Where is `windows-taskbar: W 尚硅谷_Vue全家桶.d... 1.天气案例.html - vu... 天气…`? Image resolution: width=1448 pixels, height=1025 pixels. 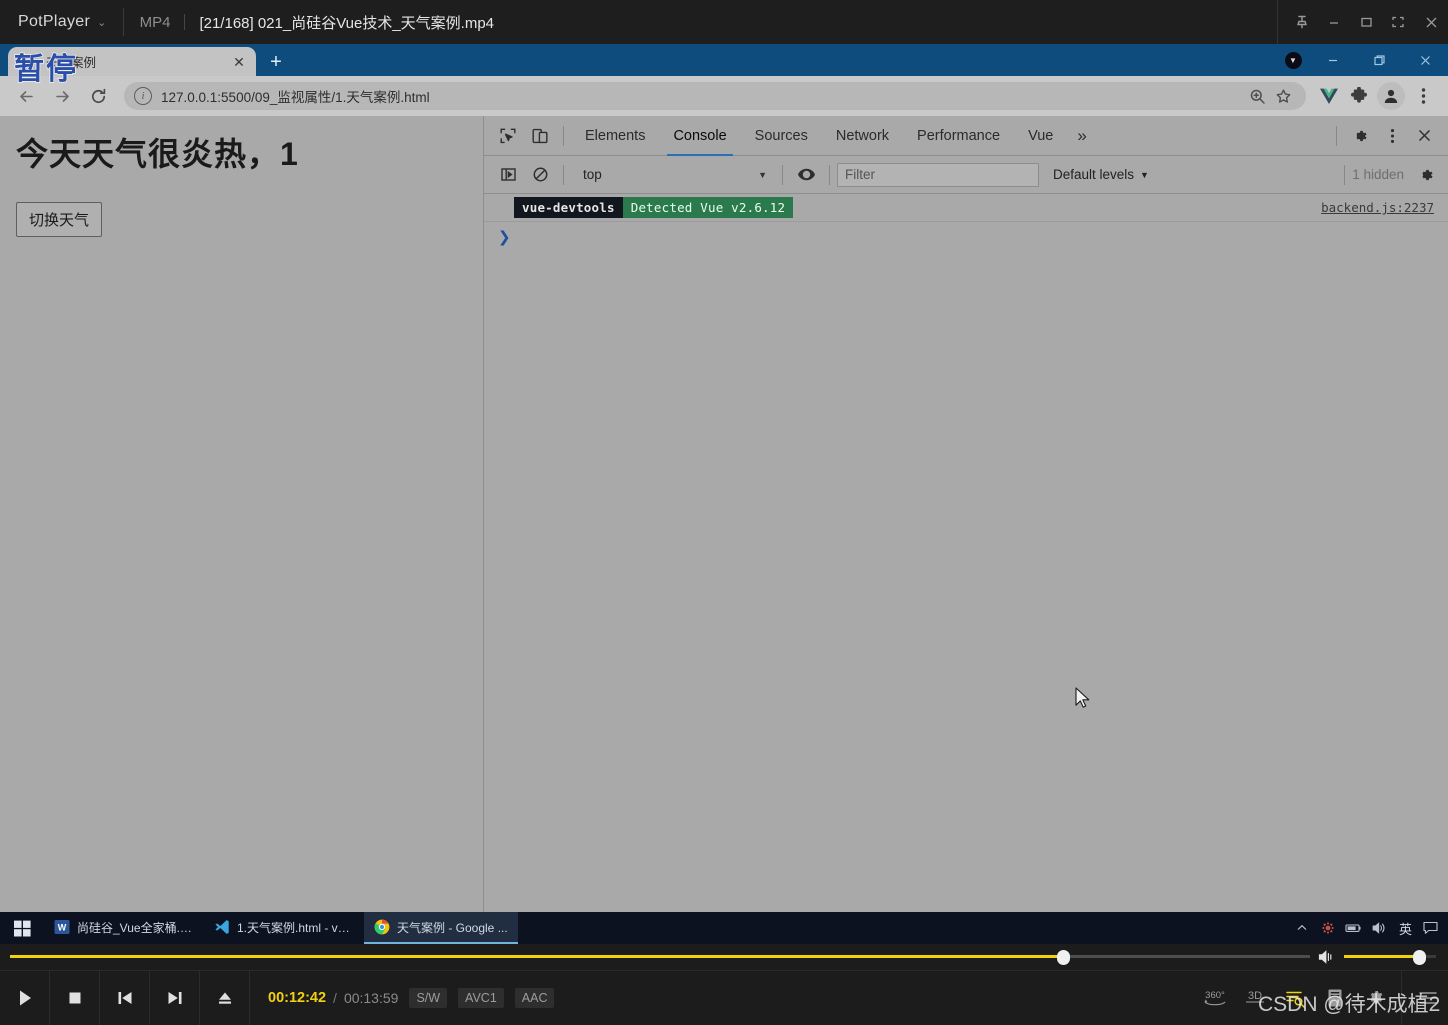 windows-taskbar: W 尚硅谷_Vue全家桶.d... 1.天气案例.html - vu... 天气… is located at coordinates (724, 928).